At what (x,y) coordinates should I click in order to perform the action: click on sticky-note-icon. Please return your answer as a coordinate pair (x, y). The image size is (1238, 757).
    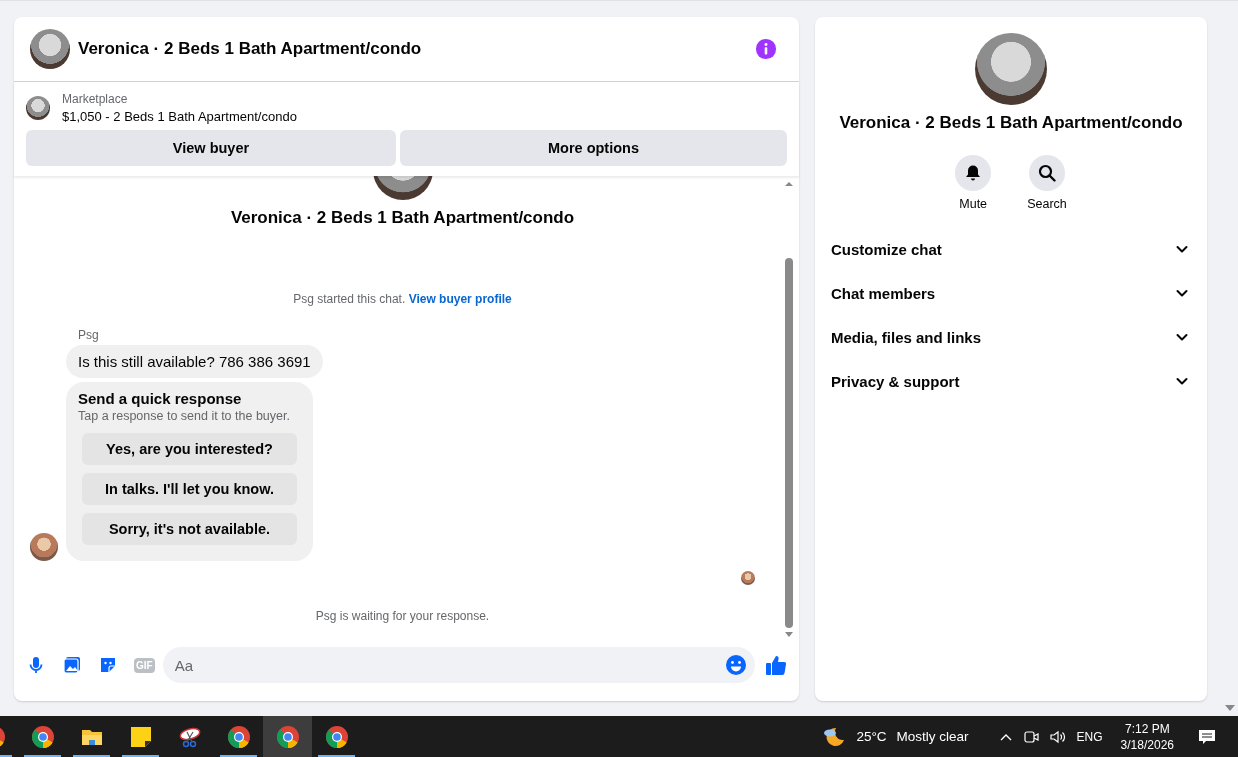
    Looking at the image, I should click on (140, 736).